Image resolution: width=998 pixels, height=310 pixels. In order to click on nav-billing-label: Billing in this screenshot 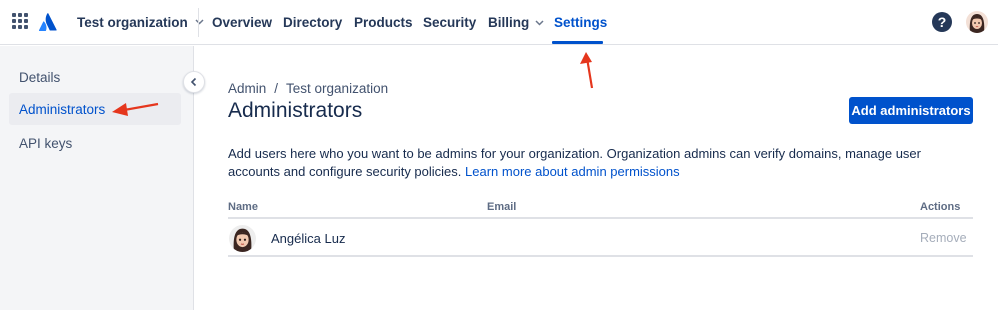, I will do `click(509, 22)`.